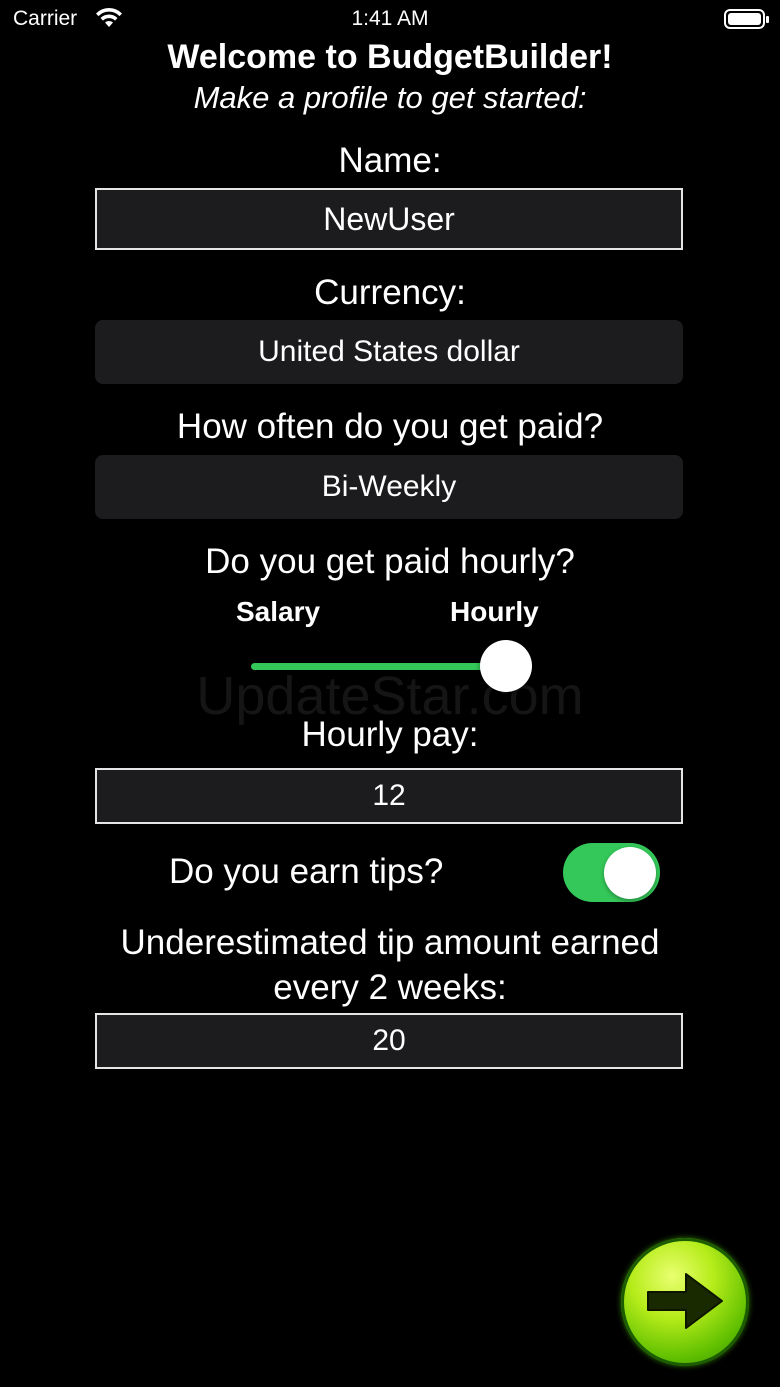  What do you see at coordinates (686, 1301) in the screenshot?
I see `arrow-right-icon` at bounding box center [686, 1301].